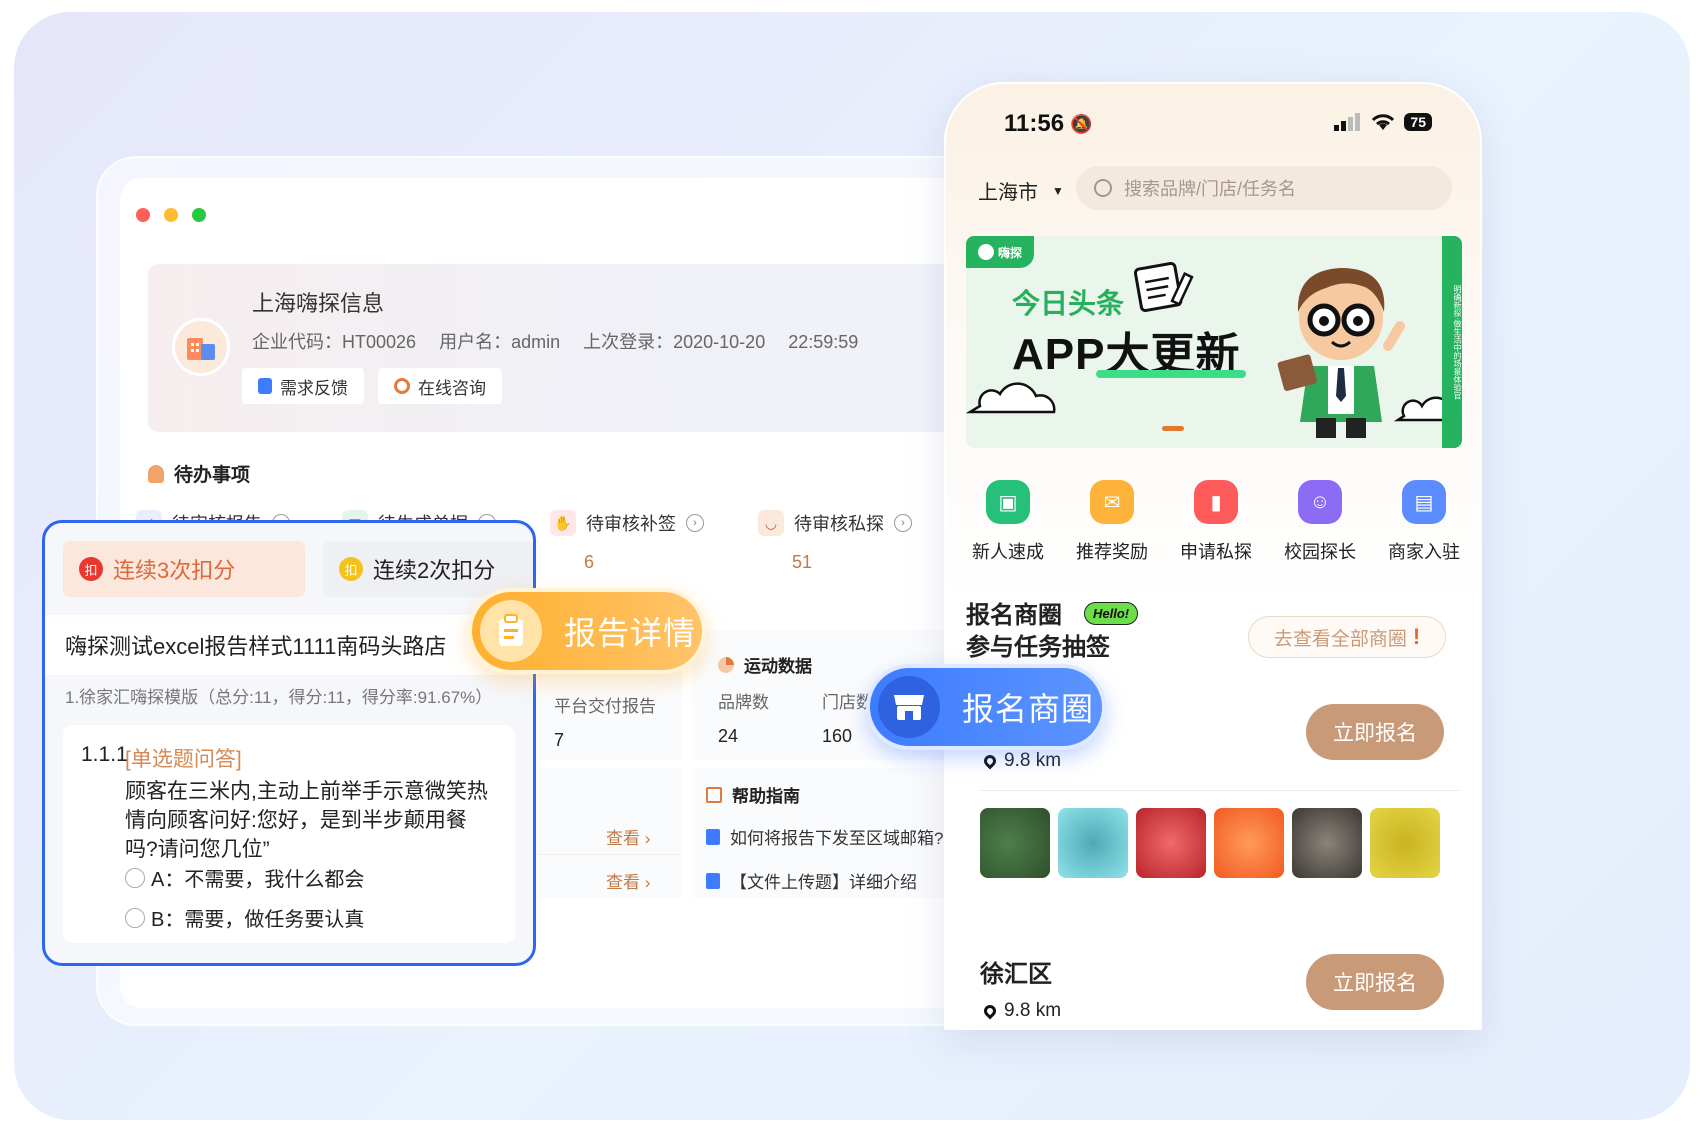 The image size is (1703, 1133). I want to click on campus-icon: ☺, so click(1320, 502).